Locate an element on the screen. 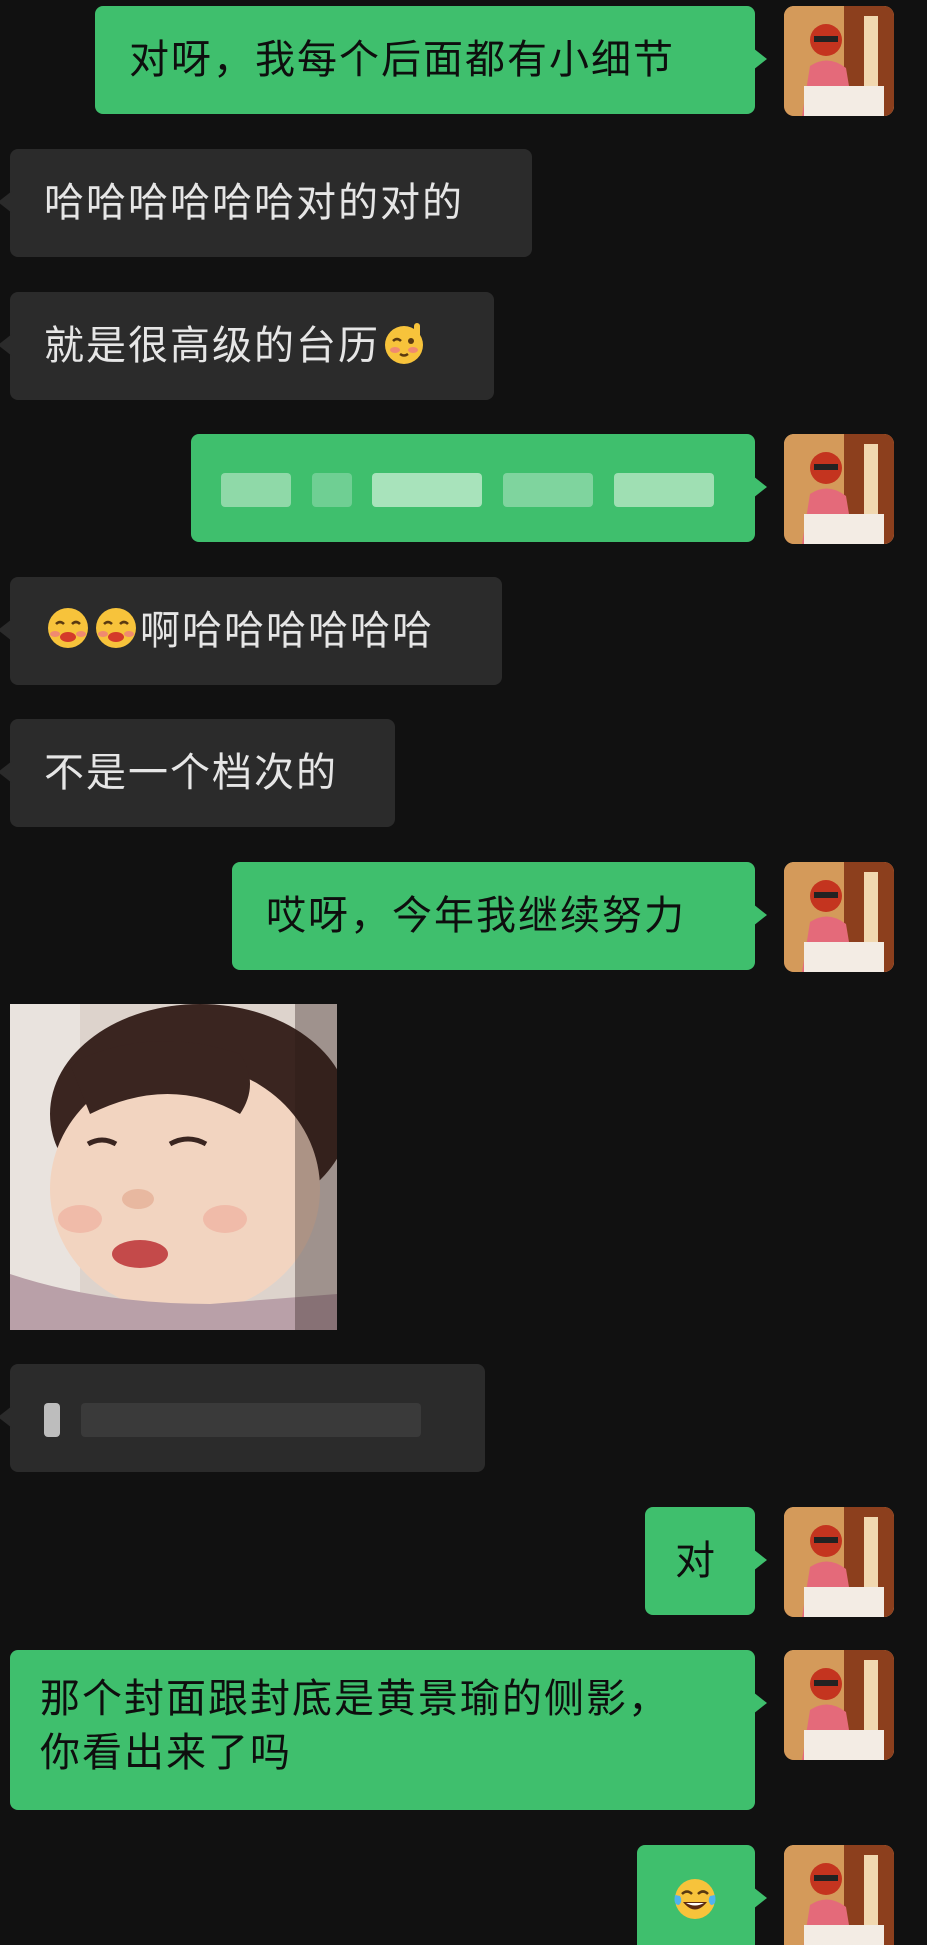  message-bubble-outgoing: 对呀，我每个后面都有小细节 is located at coordinates (431, 60).